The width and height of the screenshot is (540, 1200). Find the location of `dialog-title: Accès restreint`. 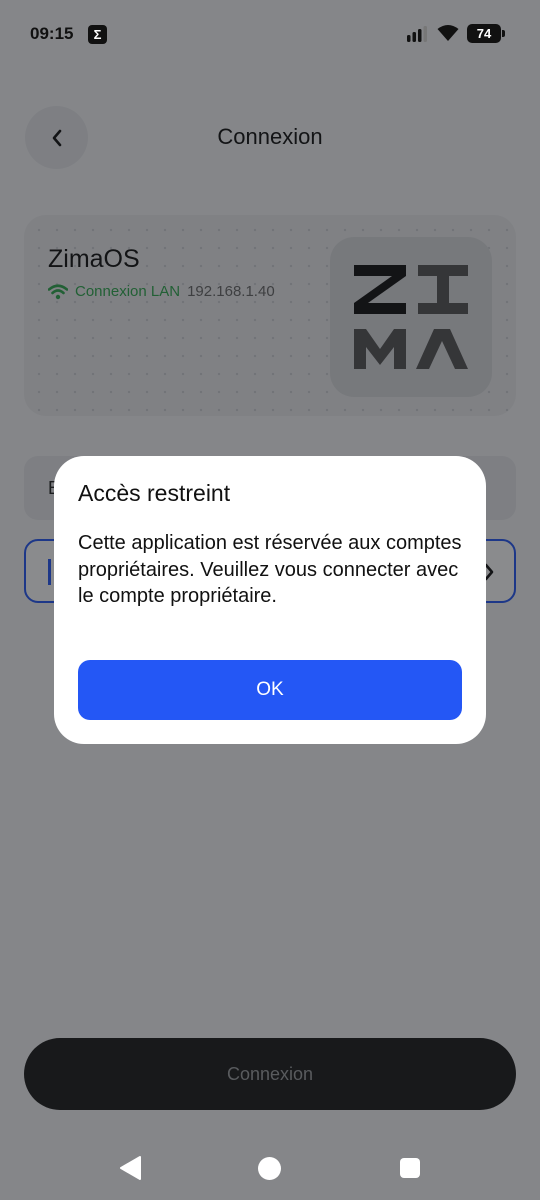

dialog-title: Accès restreint is located at coordinates (154, 493).